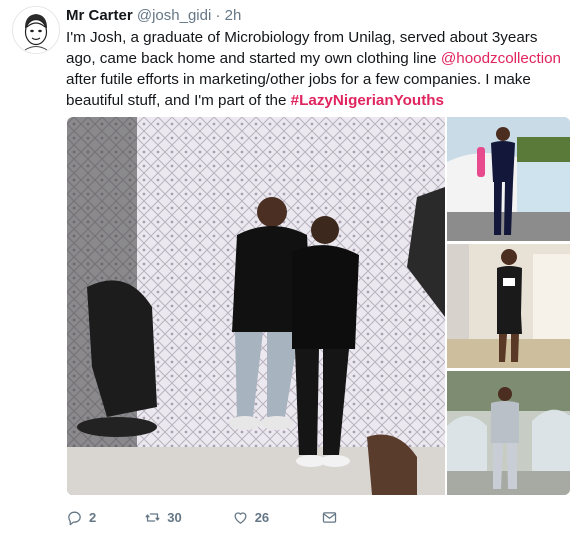  I want to click on like-count: 26, so click(262, 517).